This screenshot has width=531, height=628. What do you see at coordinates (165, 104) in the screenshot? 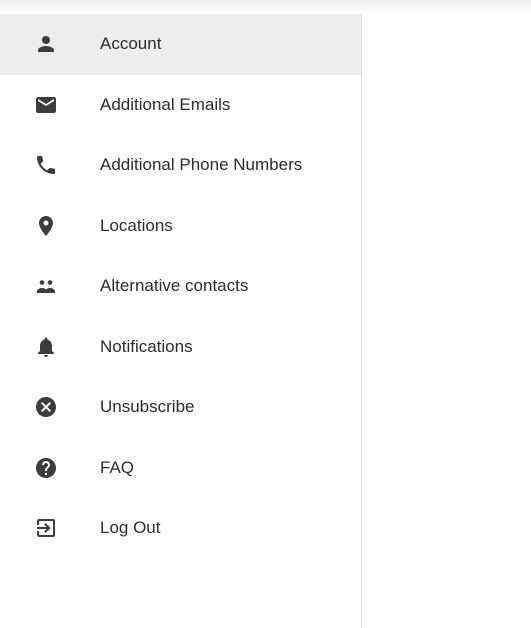
I see `nav-label-additional-emails: Additional Emails` at bounding box center [165, 104].